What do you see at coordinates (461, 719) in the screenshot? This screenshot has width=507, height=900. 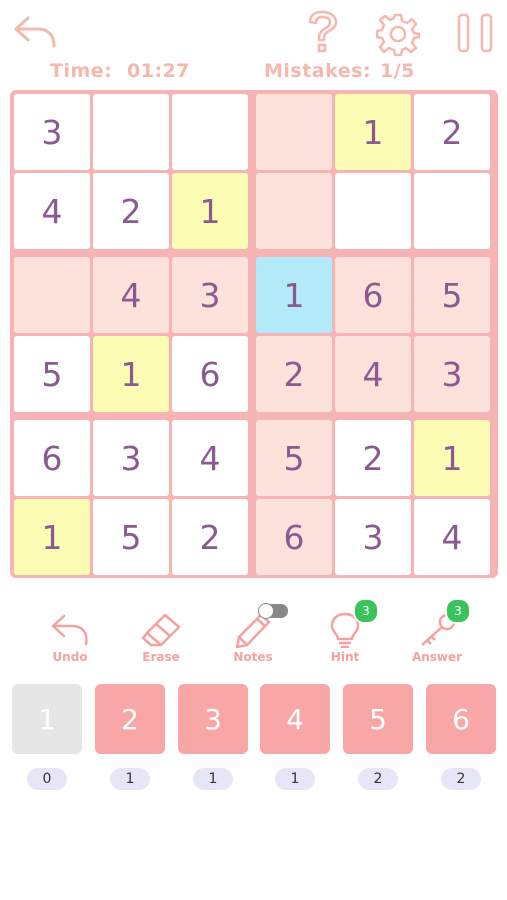 I see `number-key-6: 6` at bounding box center [461, 719].